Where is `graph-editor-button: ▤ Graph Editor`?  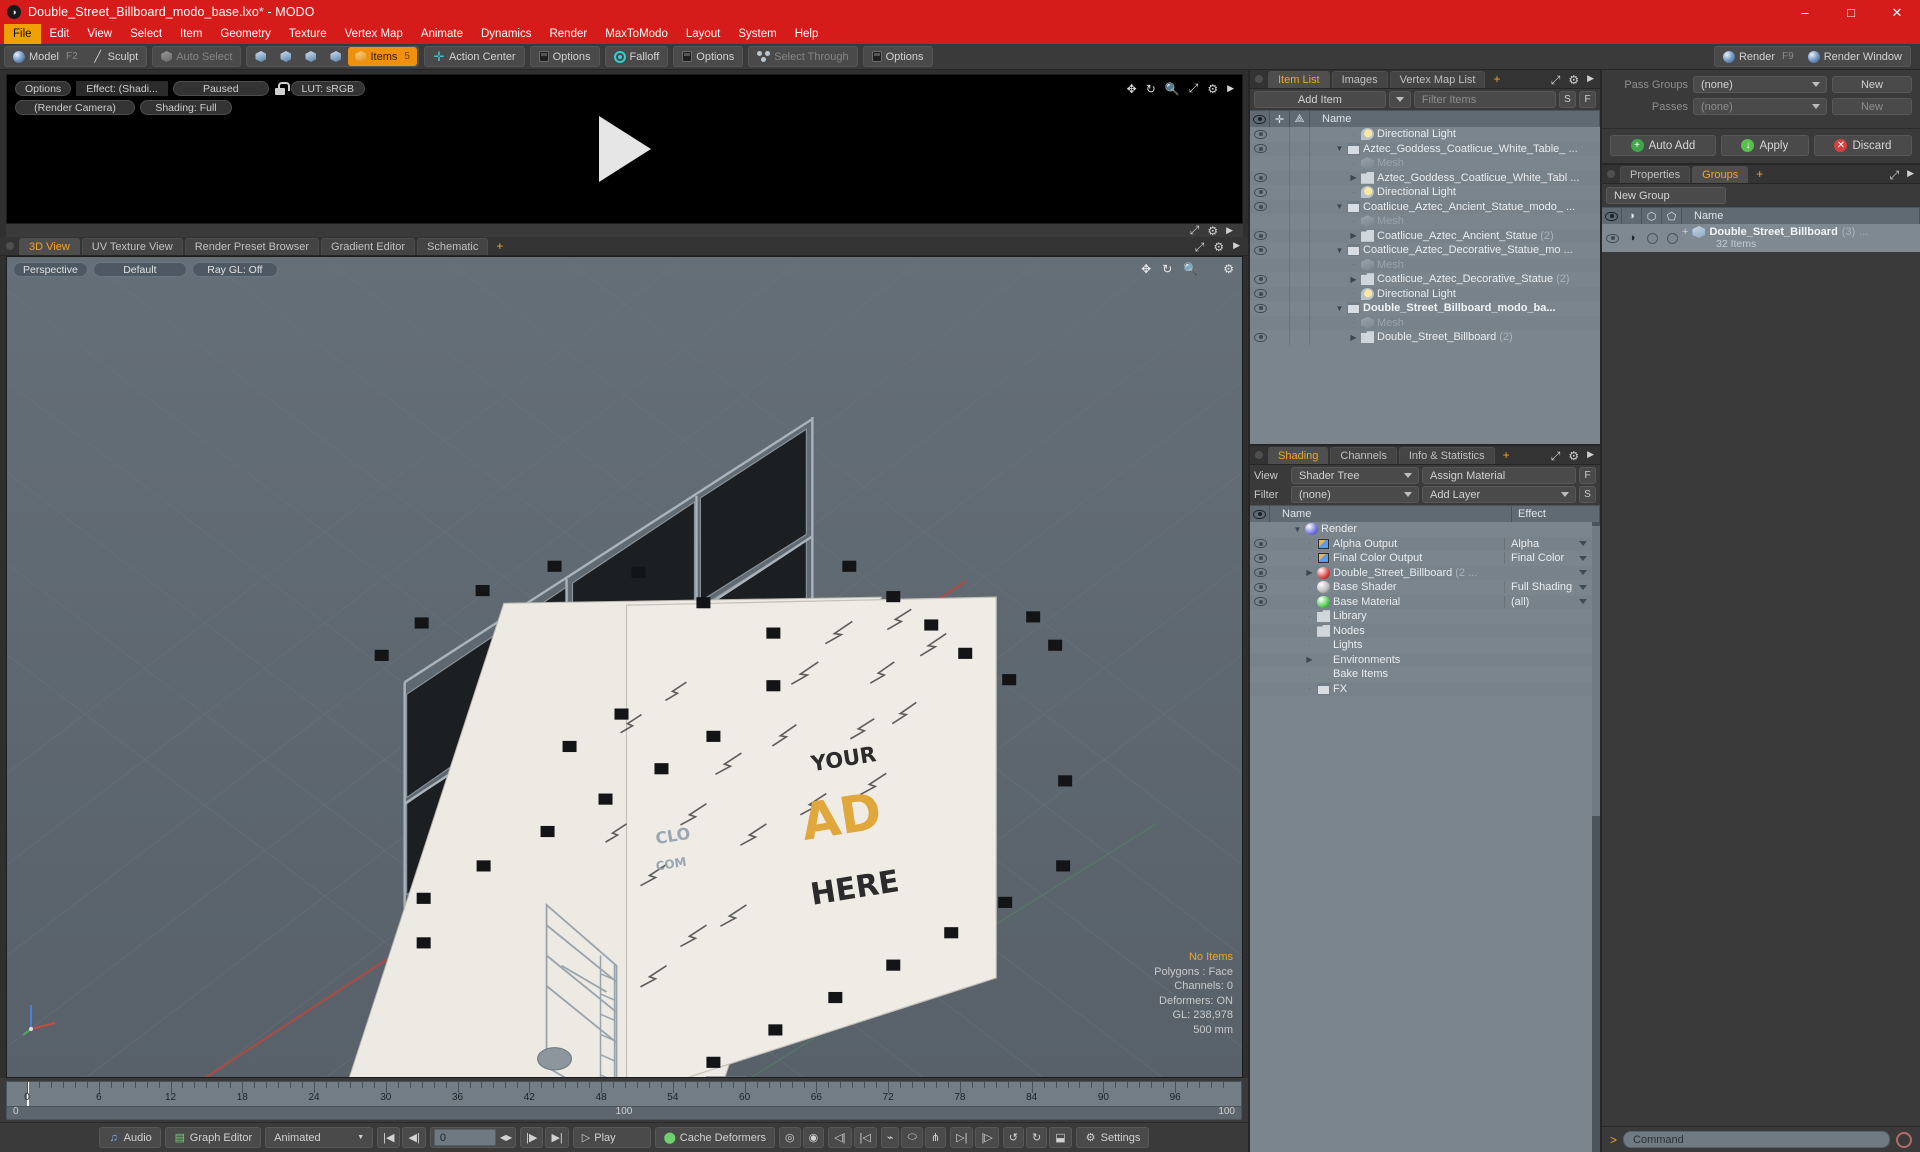
graph-editor-button: ▤ Graph Editor is located at coordinates (213, 1137).